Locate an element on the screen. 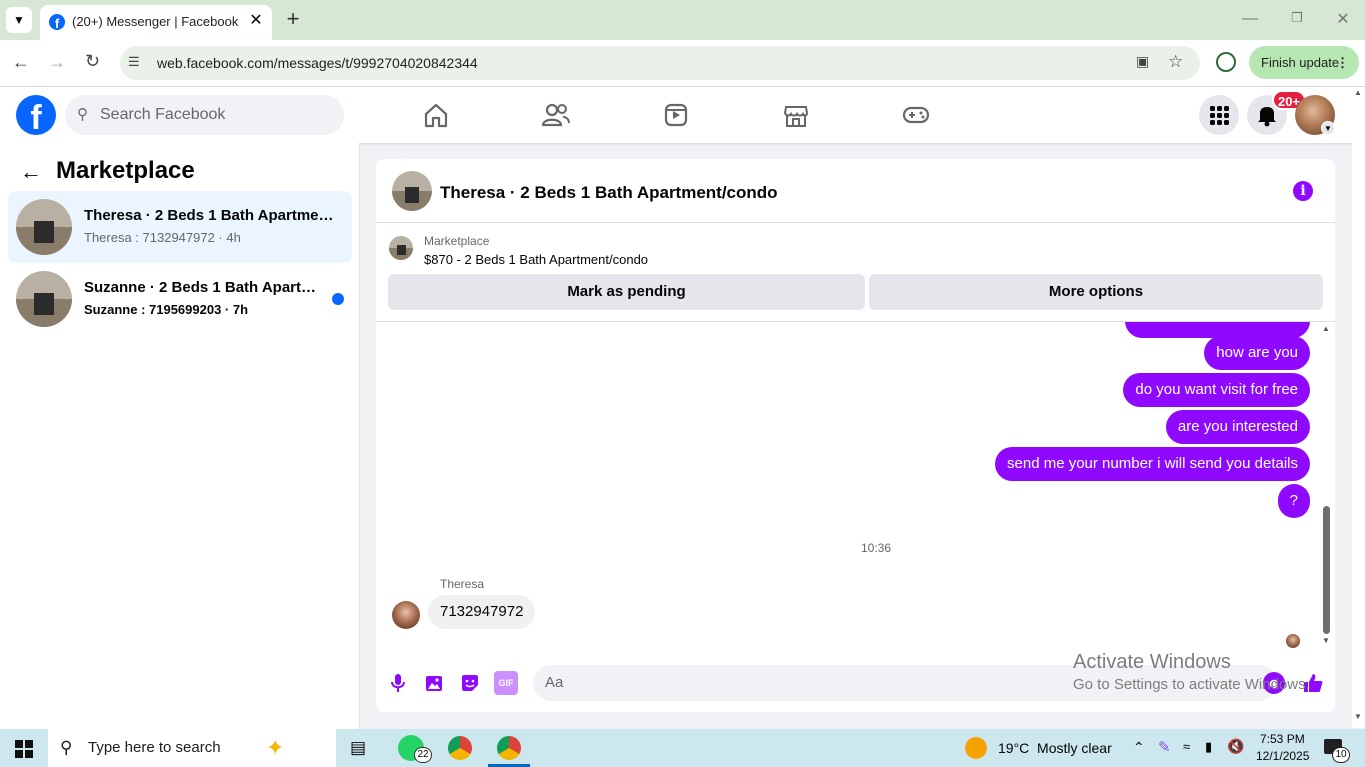  account-chevron-icon: ▼ is located at coordinates (1328, 128).